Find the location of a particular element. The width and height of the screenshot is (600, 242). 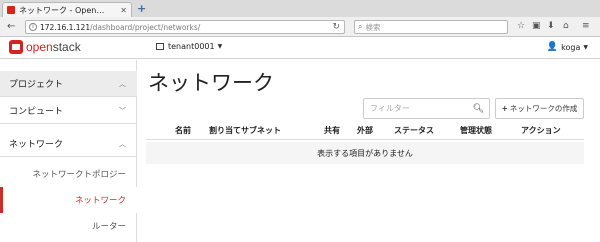

download-icon: ⬇ is located at coordinates (551, 26).